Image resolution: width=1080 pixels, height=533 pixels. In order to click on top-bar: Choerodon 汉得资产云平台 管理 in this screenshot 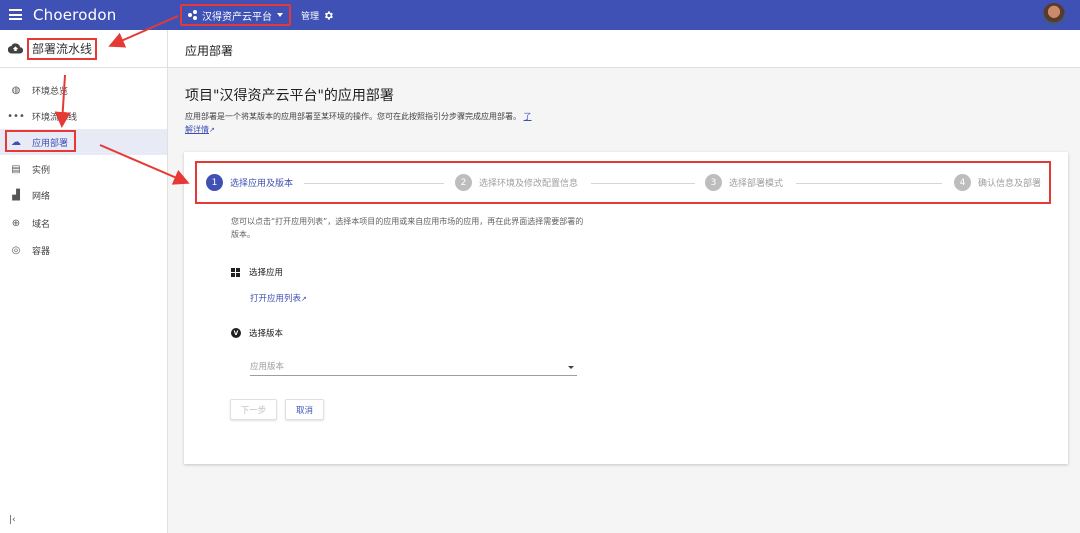, I will do `click(540, 15)`.